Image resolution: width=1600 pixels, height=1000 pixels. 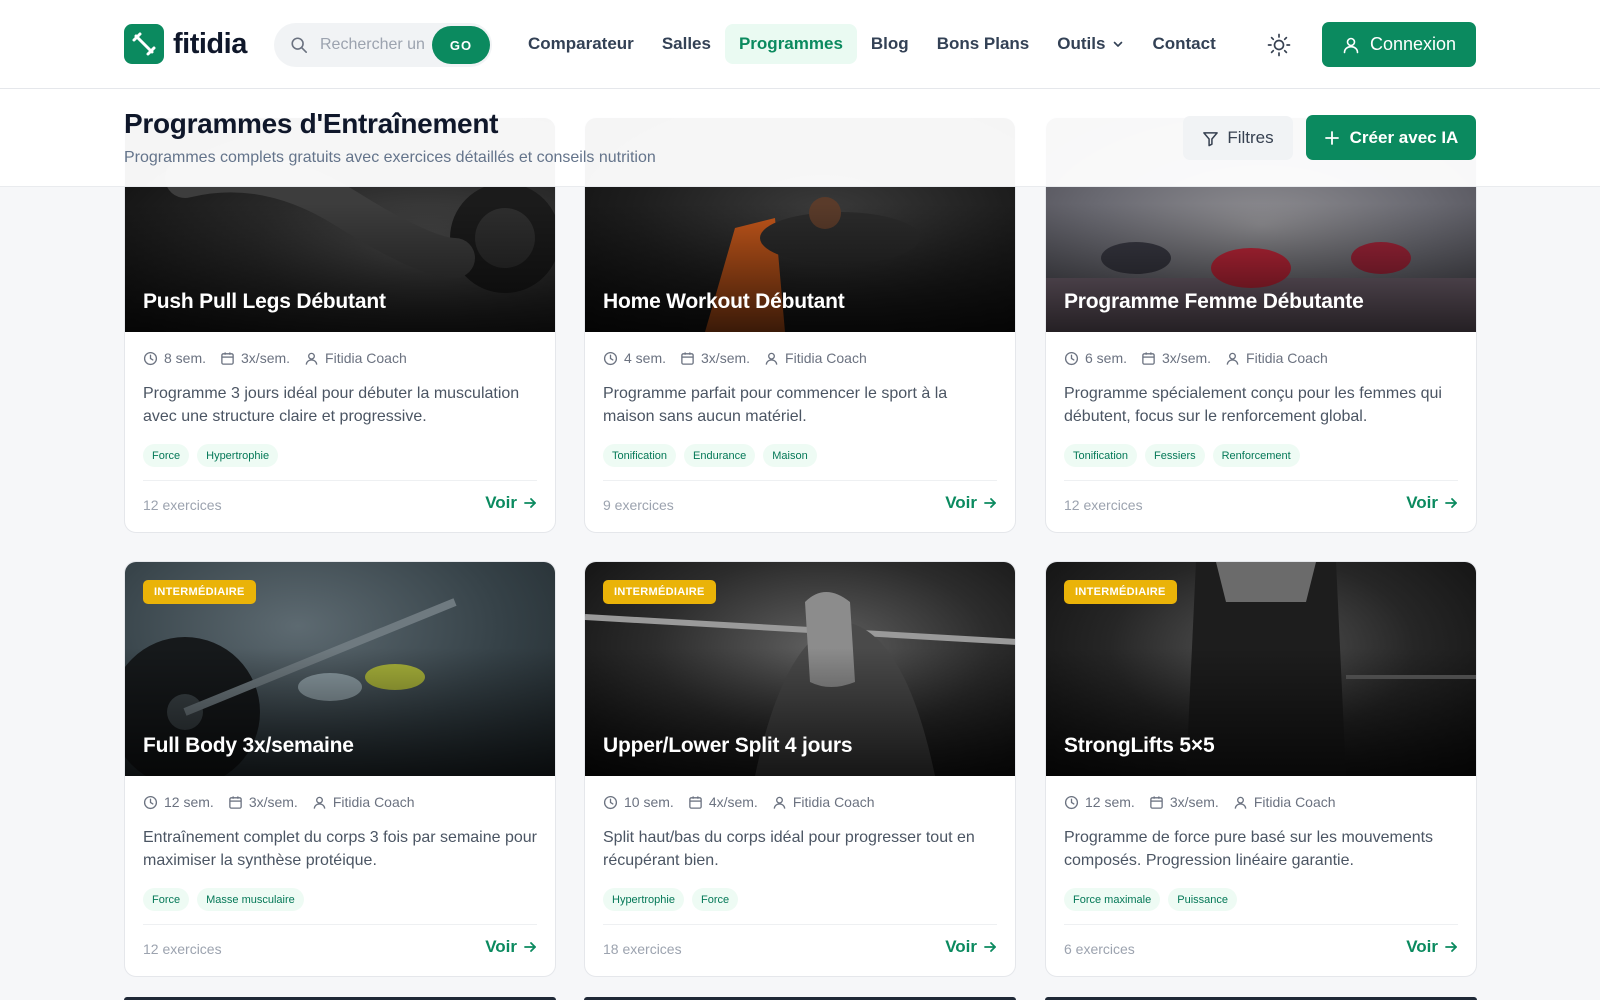 I want to click on login-button: Connexion, so click(x=1399, y=44).